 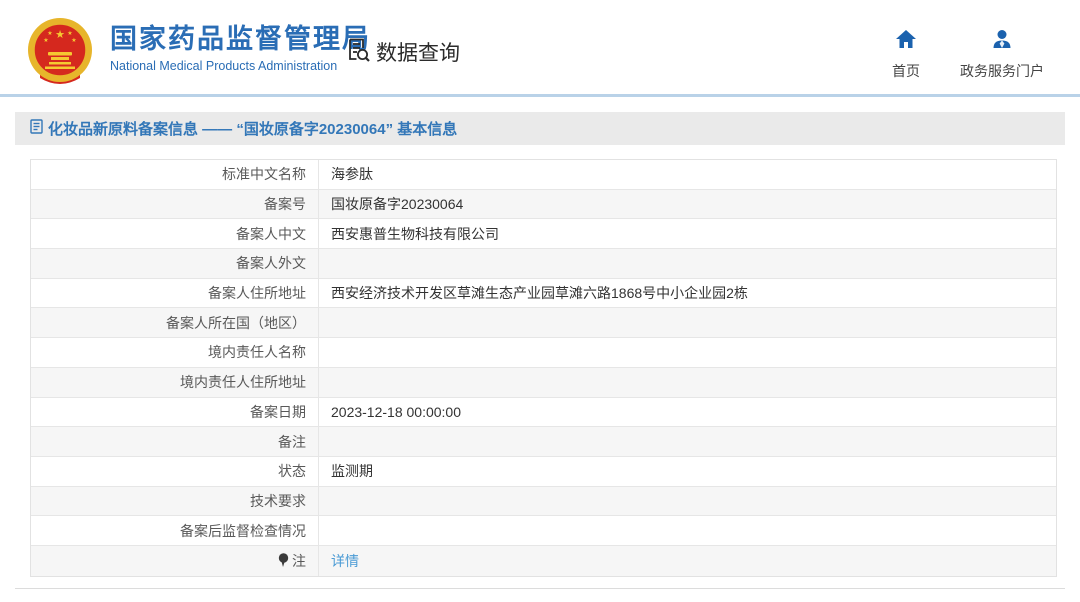 I want to click on table-row: 境内责任人住所地址, so click(x=543, y=382).